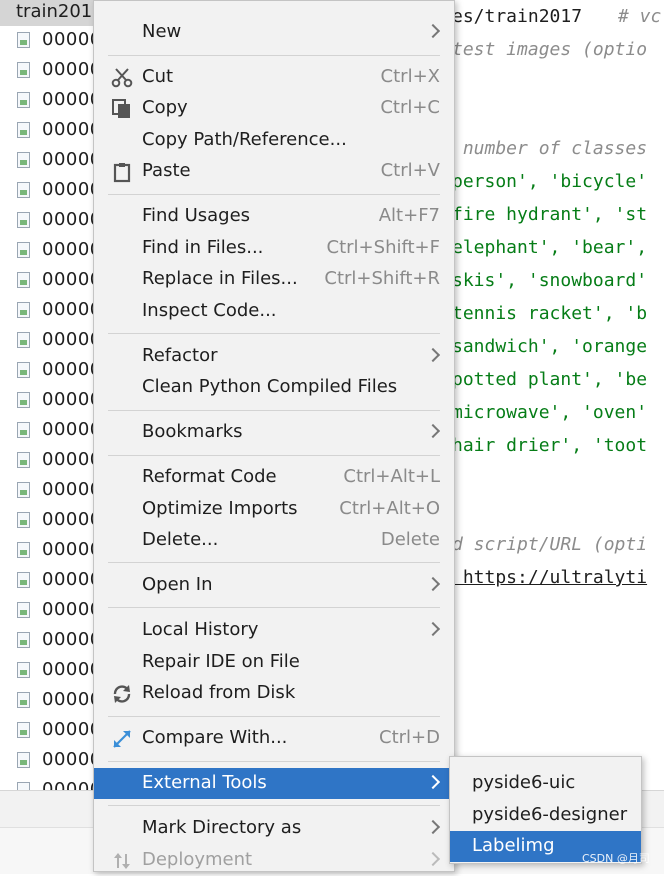  Describe the element at coordinates (122, 109) in the screenshot. I see `copy-icon` at that location.